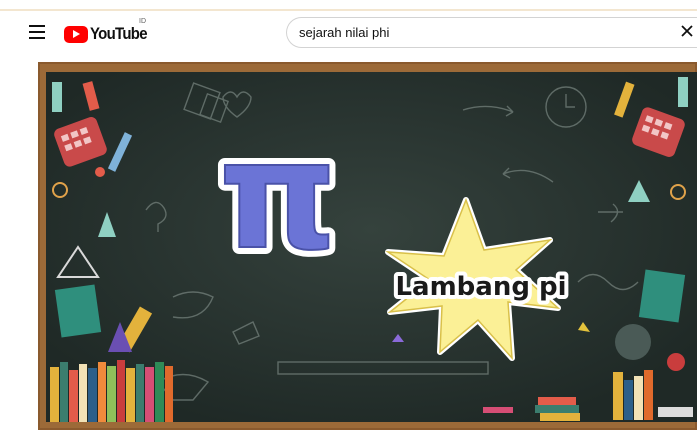 This screenshot has height=430, width=697. What do you see at coordinates (76, 34) in the screenshot?
I see `youtube-play-icon` at bounding box center [76, 34].